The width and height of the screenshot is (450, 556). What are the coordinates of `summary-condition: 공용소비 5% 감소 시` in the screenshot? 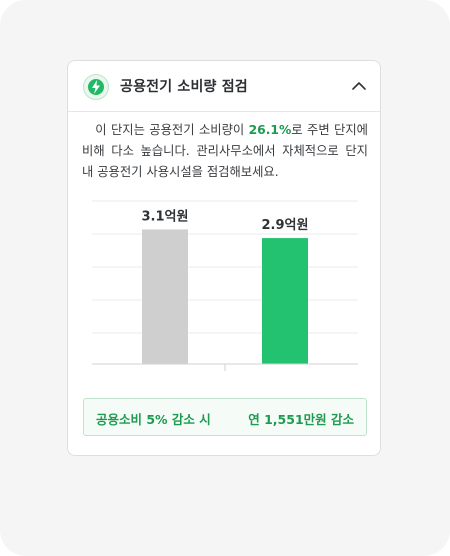 It's located at (153, 419).